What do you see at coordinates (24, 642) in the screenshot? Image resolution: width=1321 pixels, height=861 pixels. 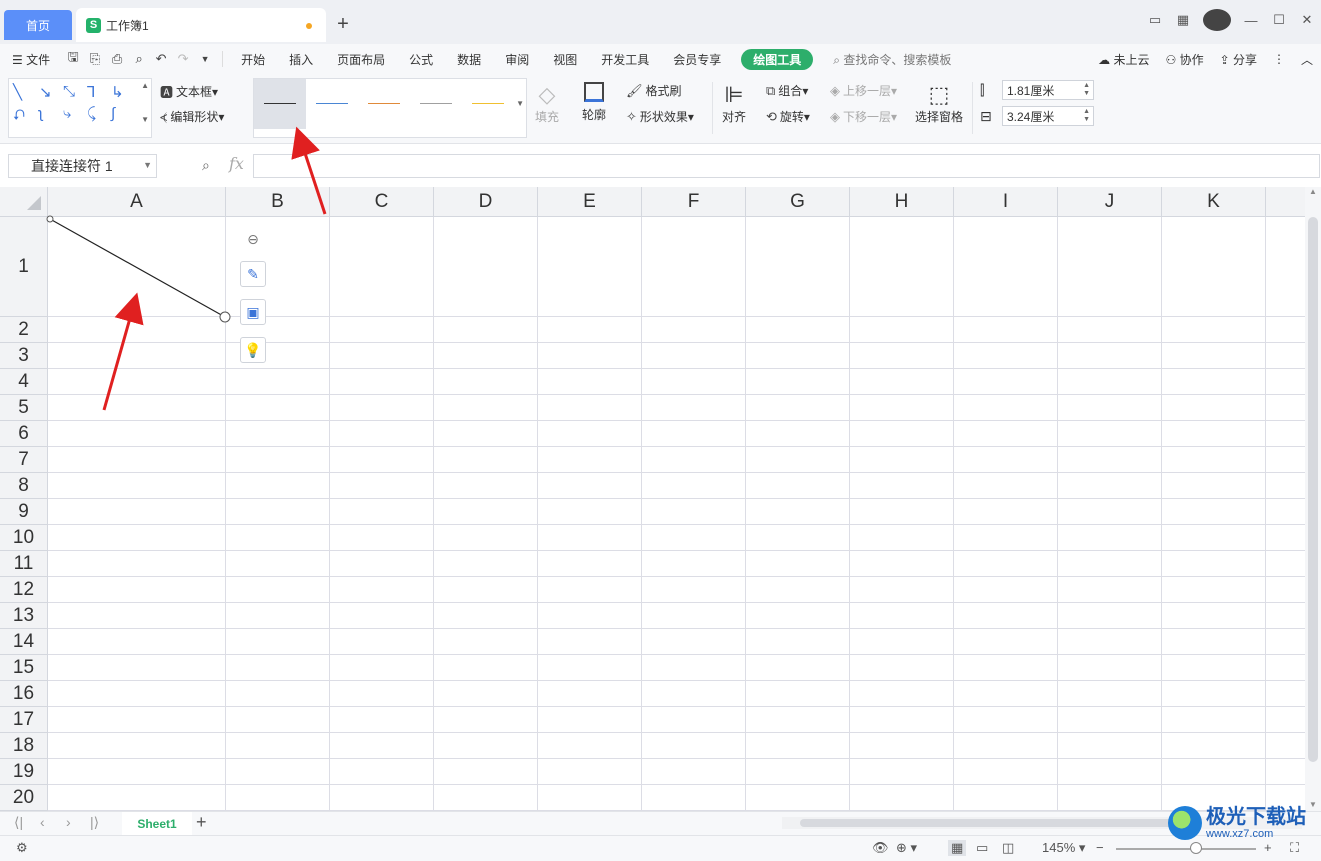 I see `row-header: 14` at bounding box center [24, 642].